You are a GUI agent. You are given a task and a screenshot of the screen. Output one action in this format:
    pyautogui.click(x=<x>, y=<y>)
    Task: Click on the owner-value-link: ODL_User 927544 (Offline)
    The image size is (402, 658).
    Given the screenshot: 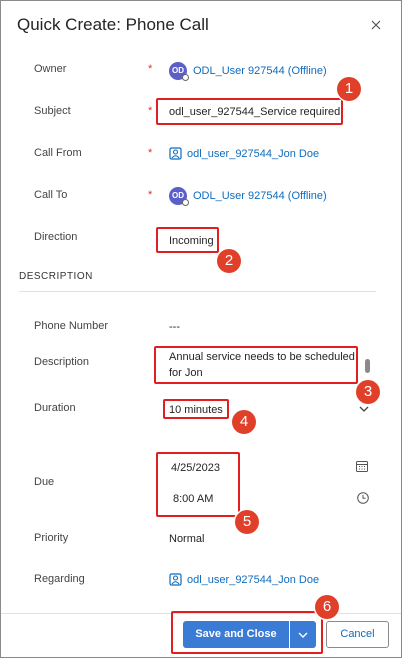 What is the action you would take?
    pyautogui.click(x=260, y=71)
    